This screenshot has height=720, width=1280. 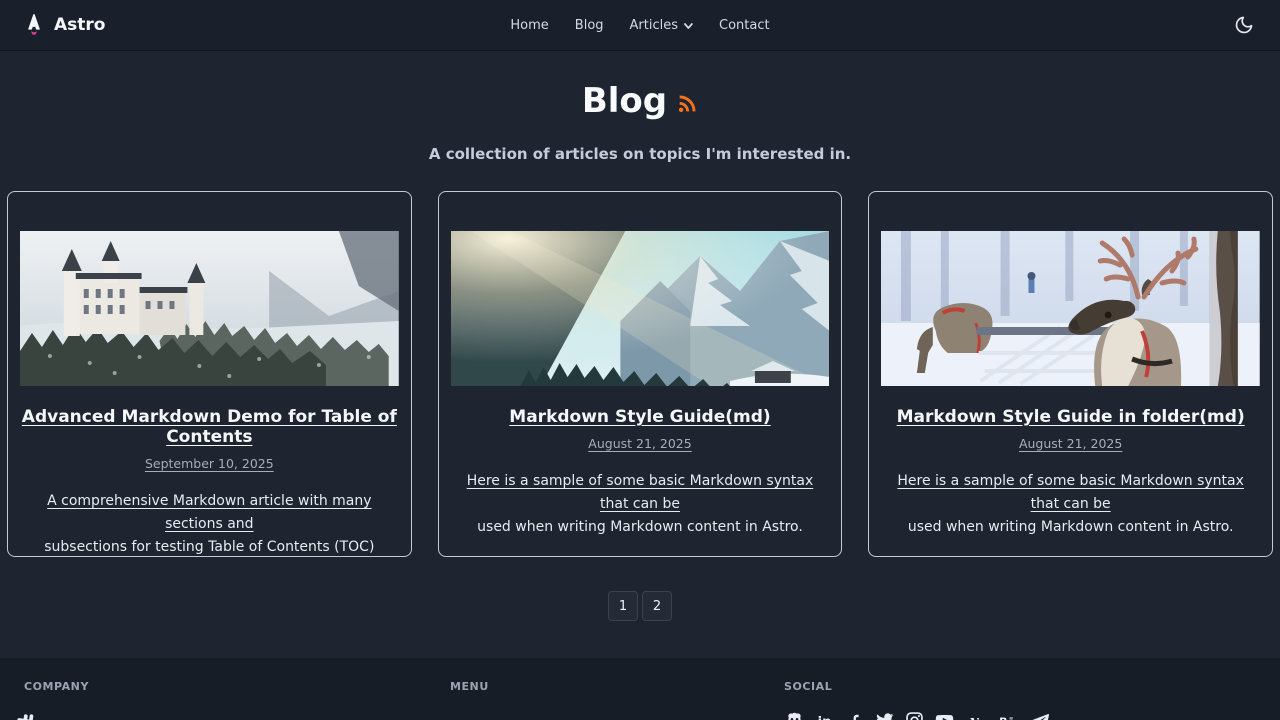 I want to click on site-footer: COMPANY MENU Home SOCIAL, so click(x=640, y=689).